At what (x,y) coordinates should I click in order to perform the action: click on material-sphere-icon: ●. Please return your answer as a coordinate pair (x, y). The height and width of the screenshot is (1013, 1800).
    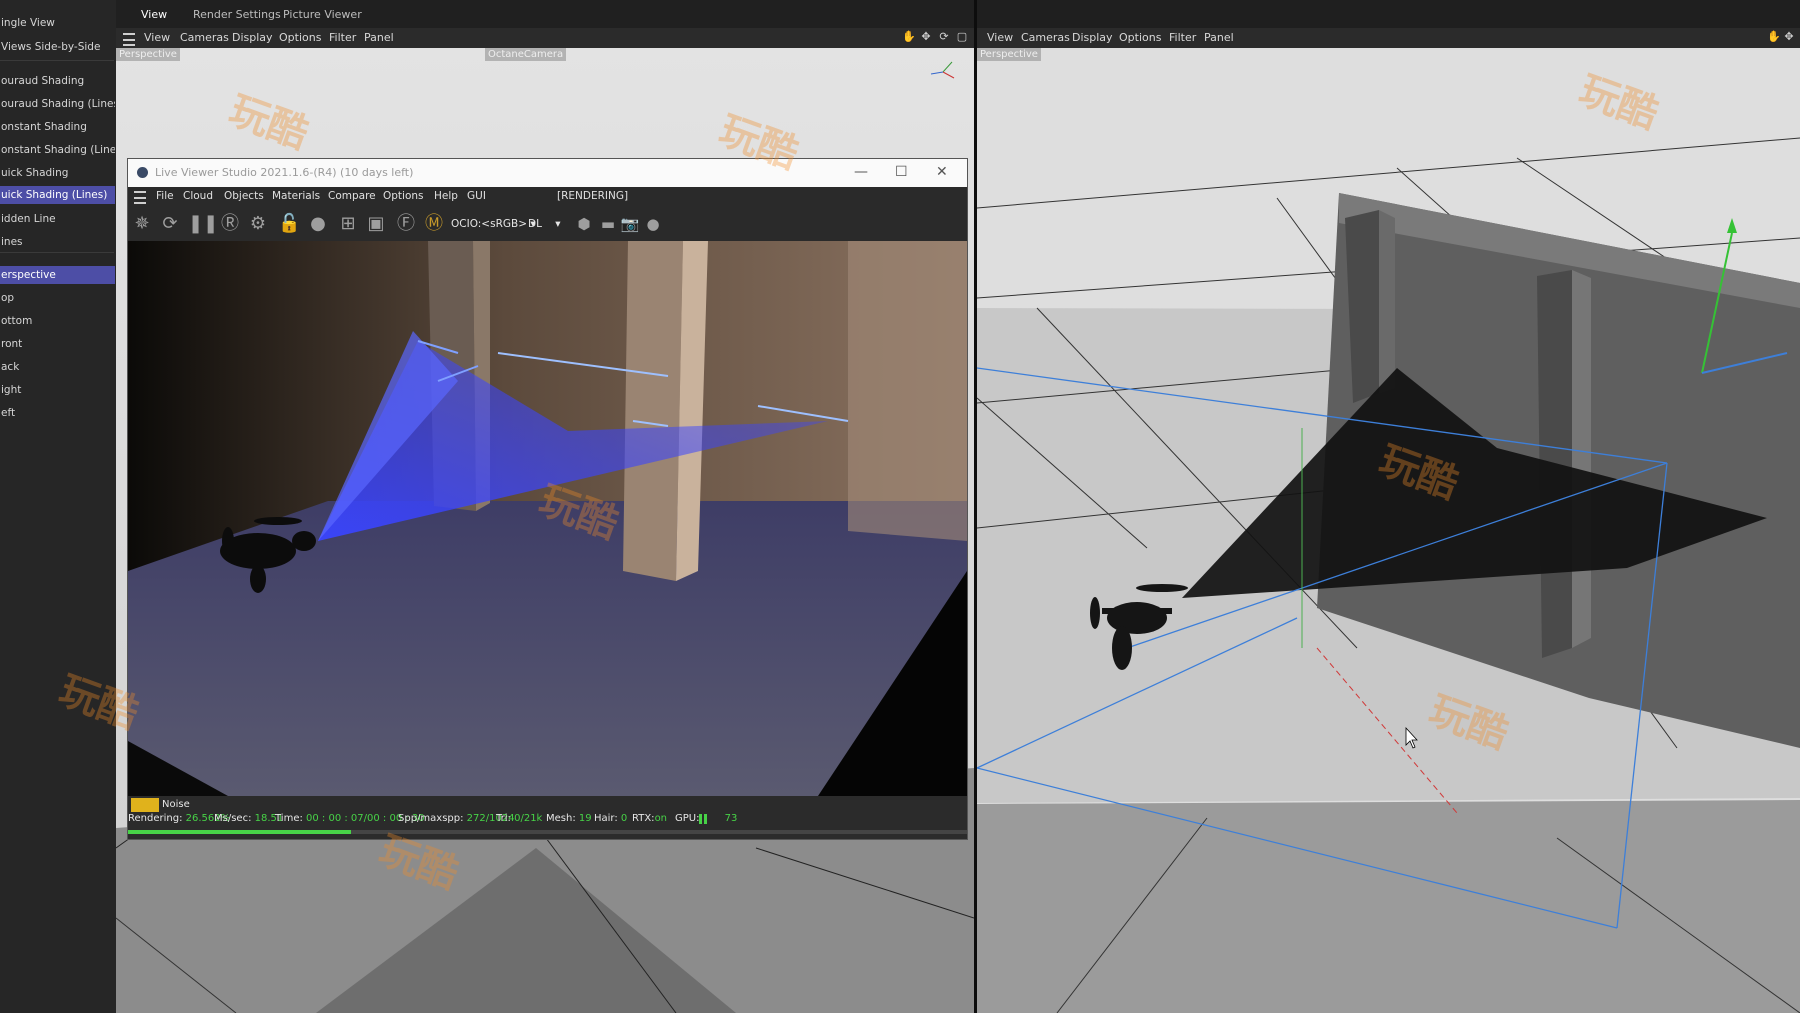
    Looking at the image, I should click on (318, 224).